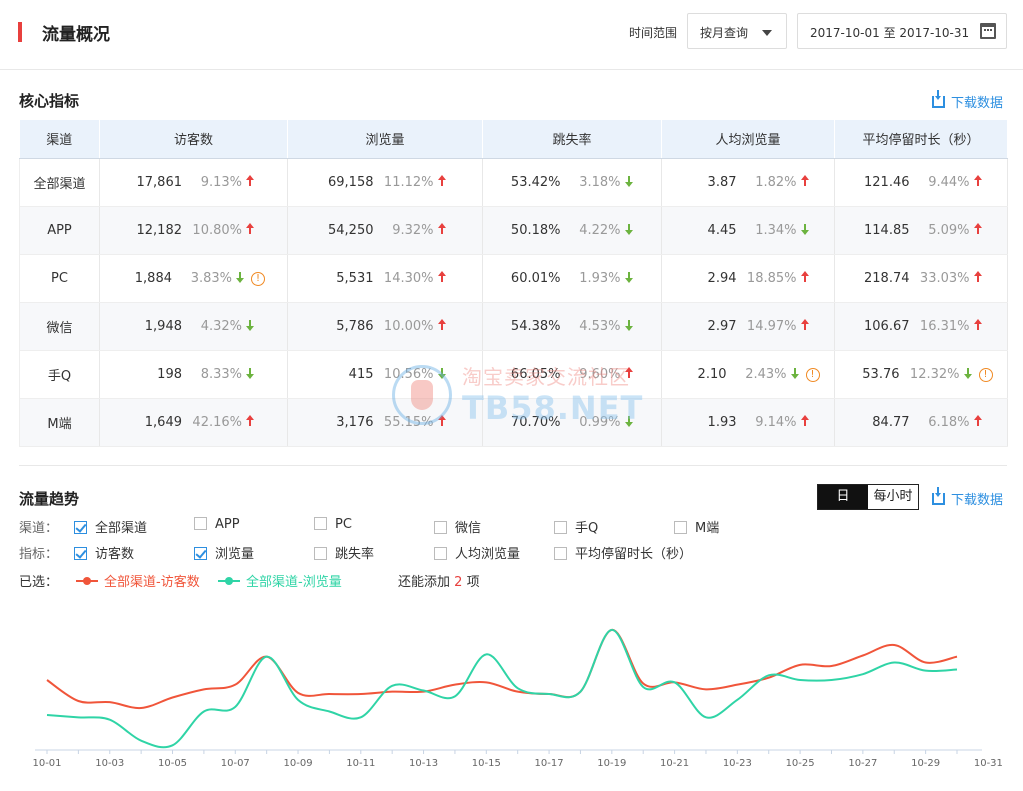  Describe the element at coordinates (843, 497) in the screenshot. I see `toggle-day-button: 日` at that location.